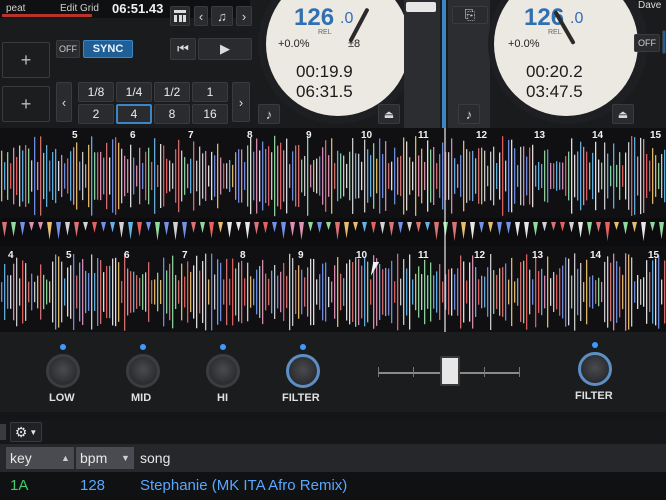 This screenshot has height=500, width=666. What do you see at coordinates (333, 416) in the screenshot?
I see `library-gap` at bounding box center [333, 416].